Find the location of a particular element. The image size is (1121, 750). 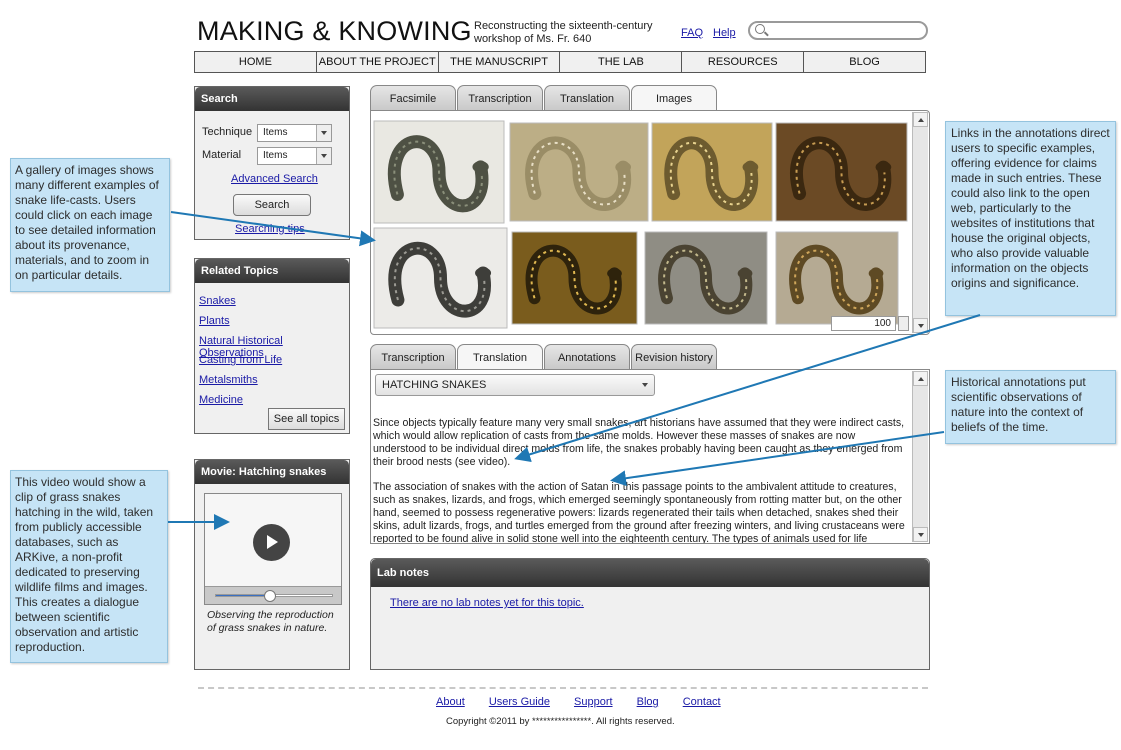

play-icon is located at coordinates (271, 542).